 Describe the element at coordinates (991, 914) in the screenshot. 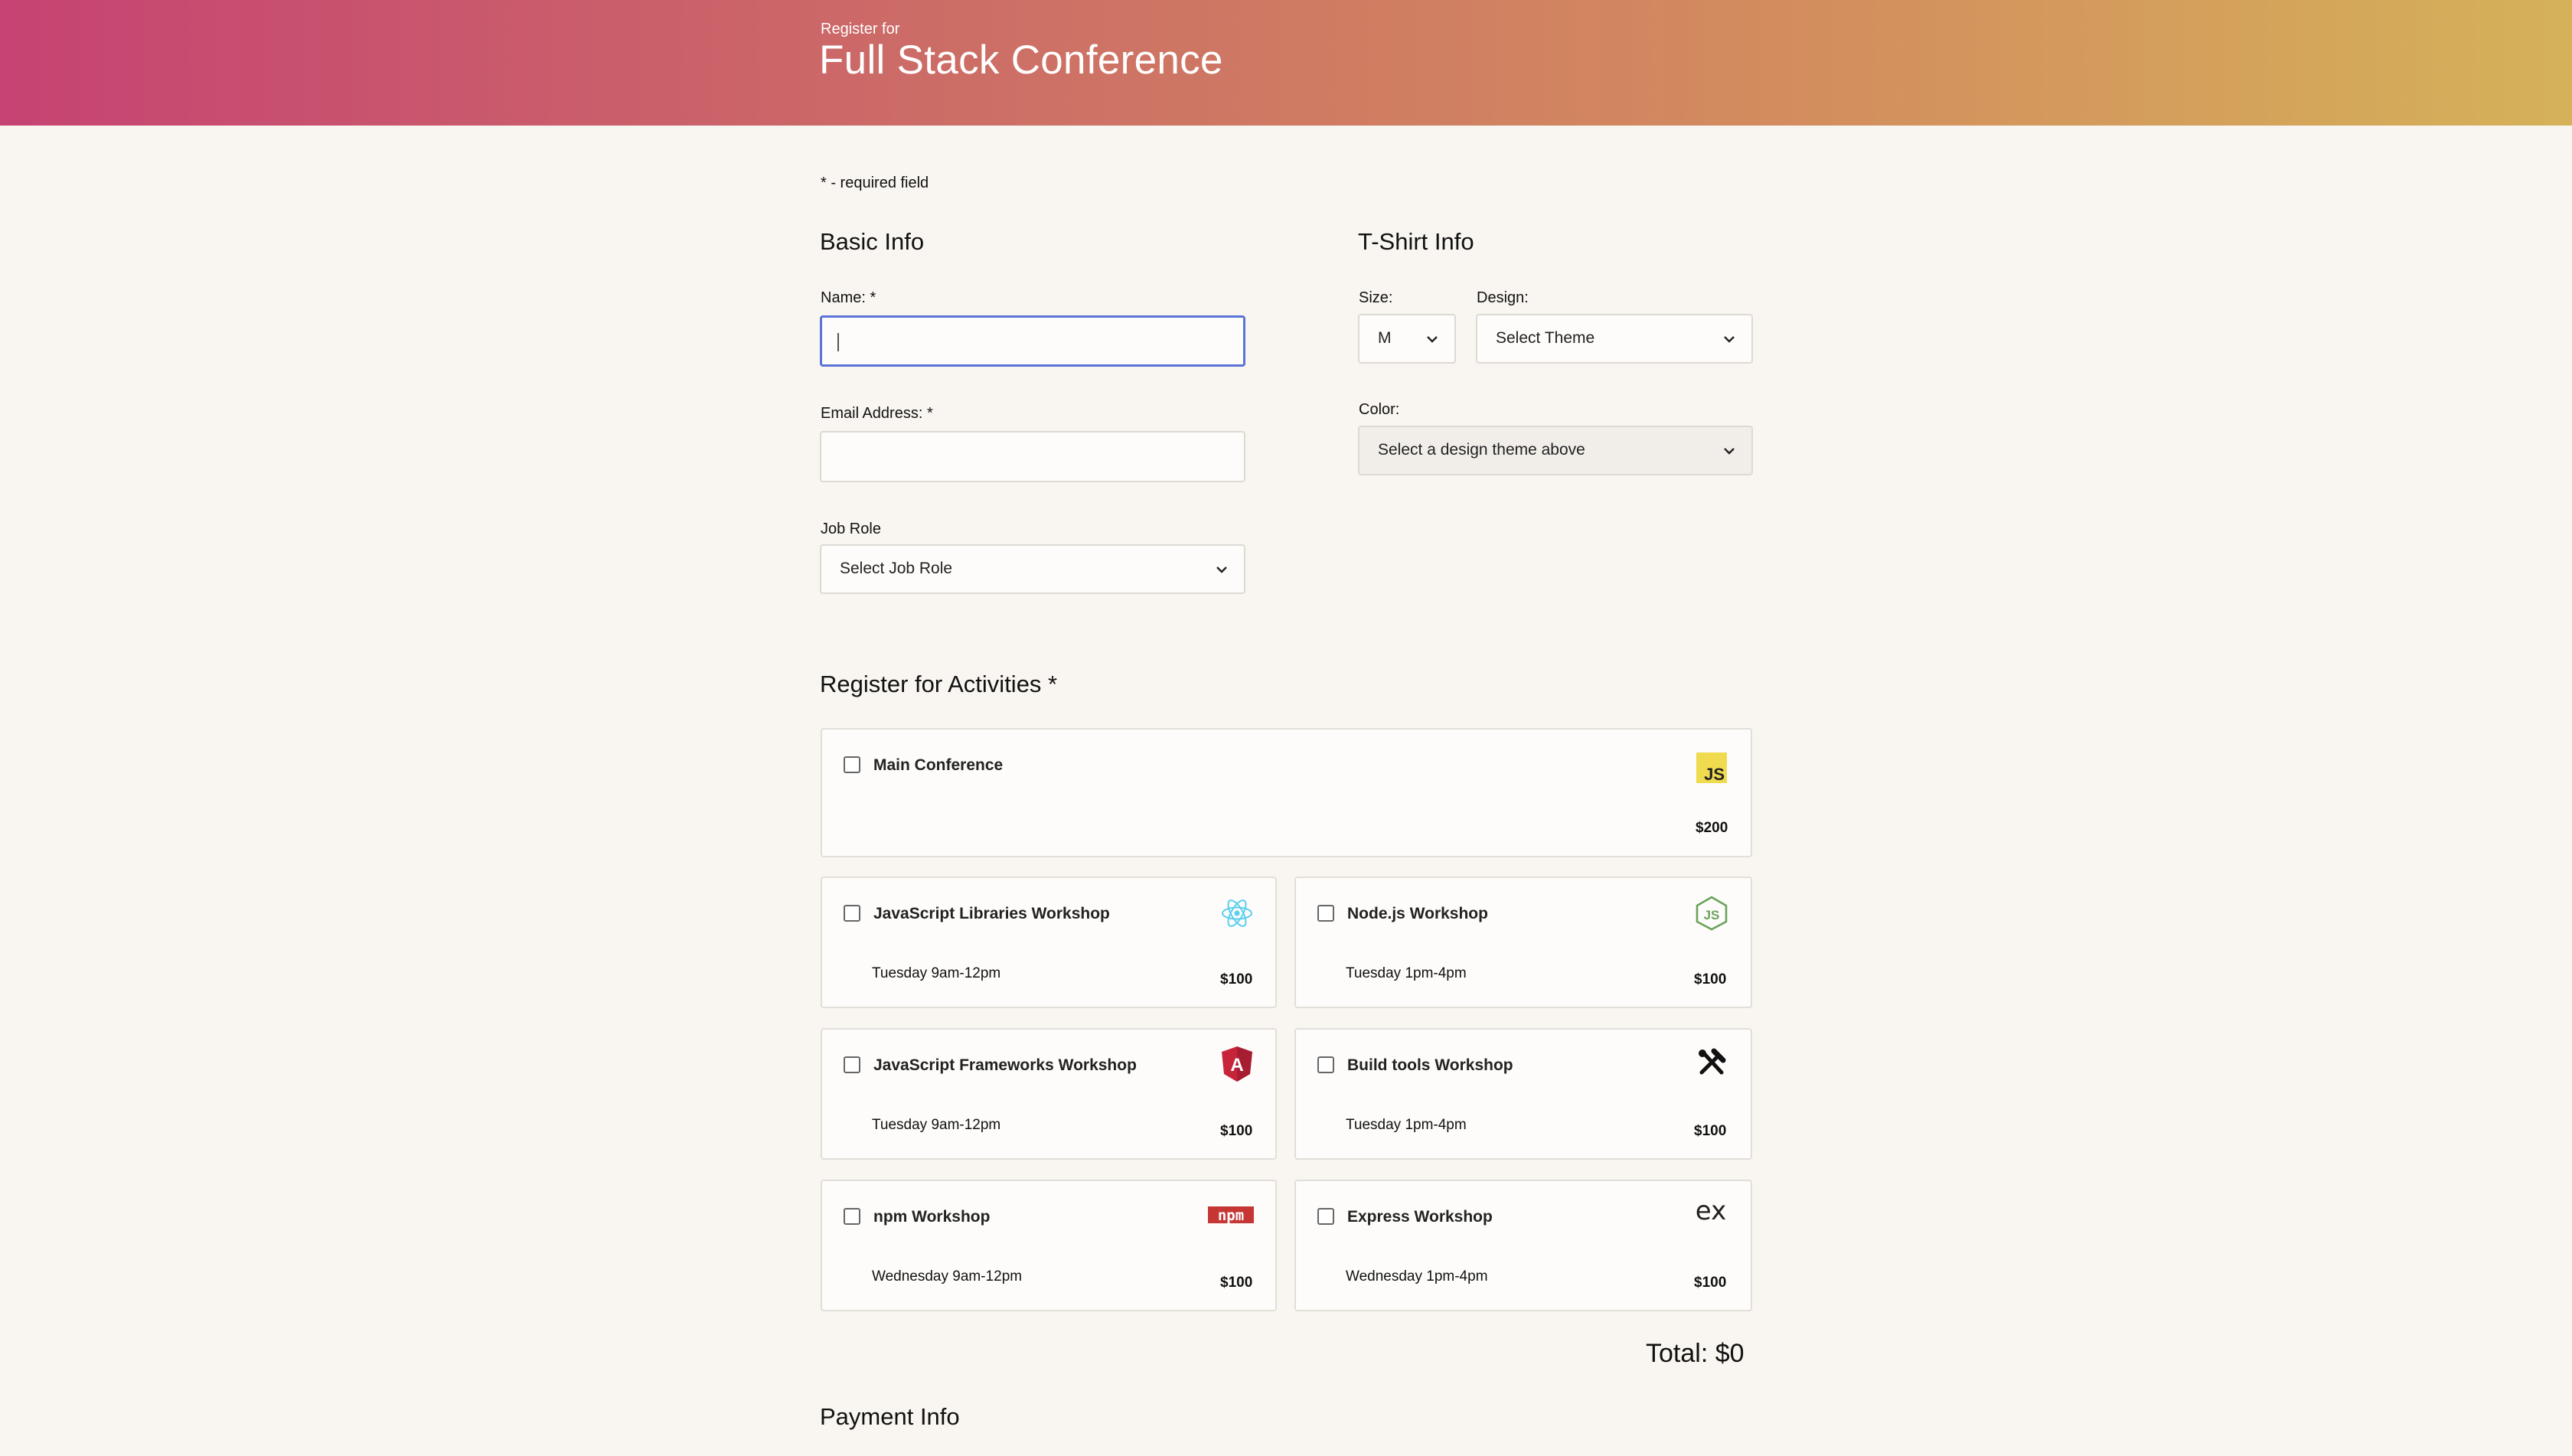

I see `activity-title: JavaScript Libraries Workshop` at that location.